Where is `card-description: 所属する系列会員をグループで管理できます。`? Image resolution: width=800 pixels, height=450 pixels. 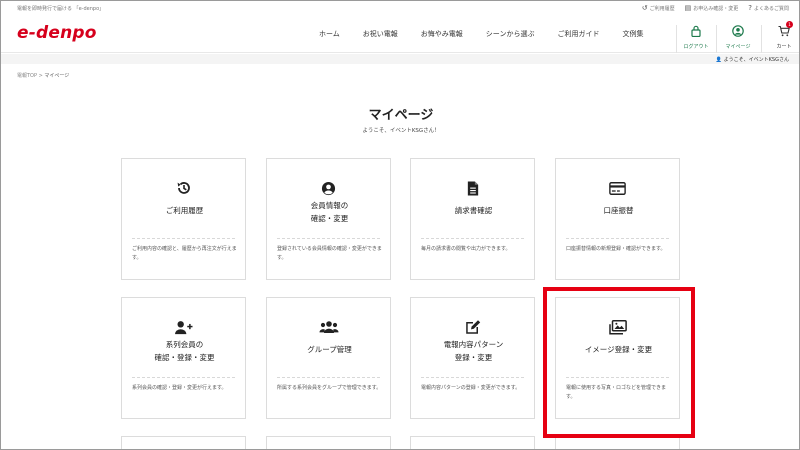 card-description: 所属する系列会員をグループで管理できます。 is located at coordinates (329, 388).